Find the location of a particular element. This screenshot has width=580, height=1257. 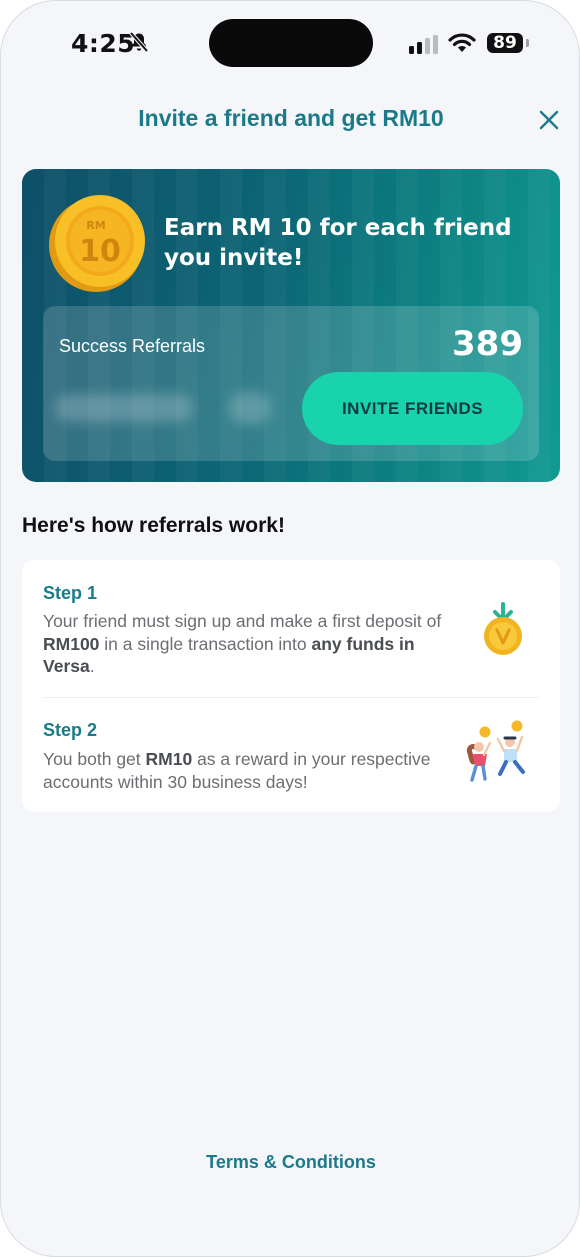

wifi-icon is located at coordinates (462, 42).